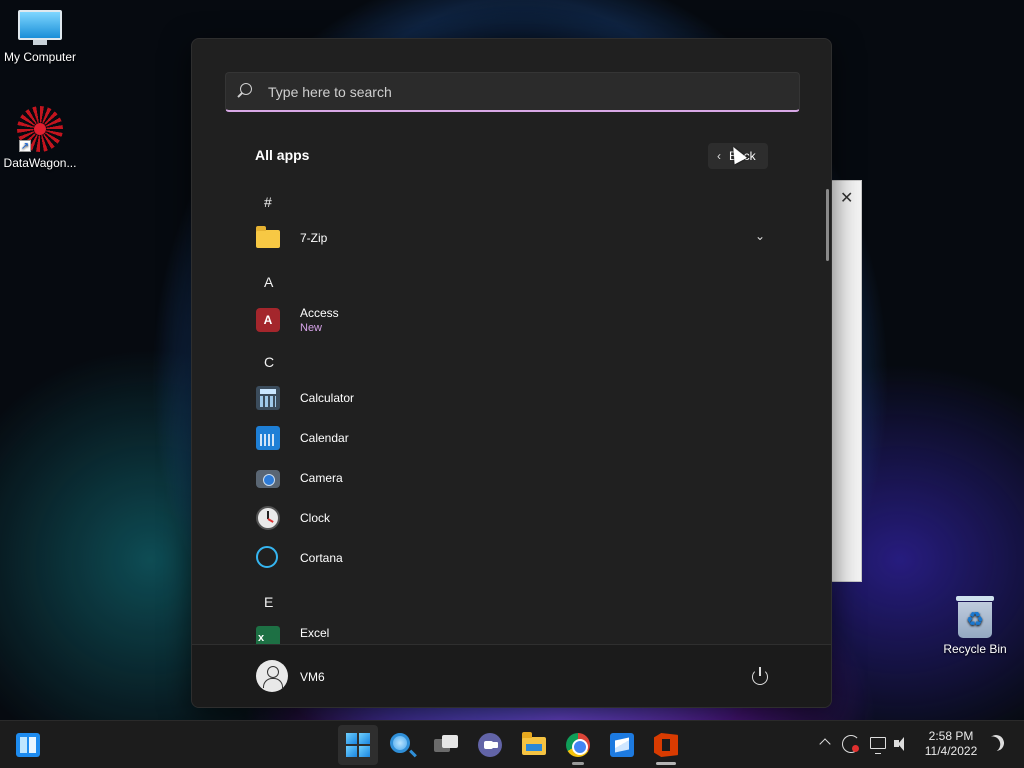 The height and width of the screenshot is (768, 1024). I want to click on office-icon, so click(666, 745).